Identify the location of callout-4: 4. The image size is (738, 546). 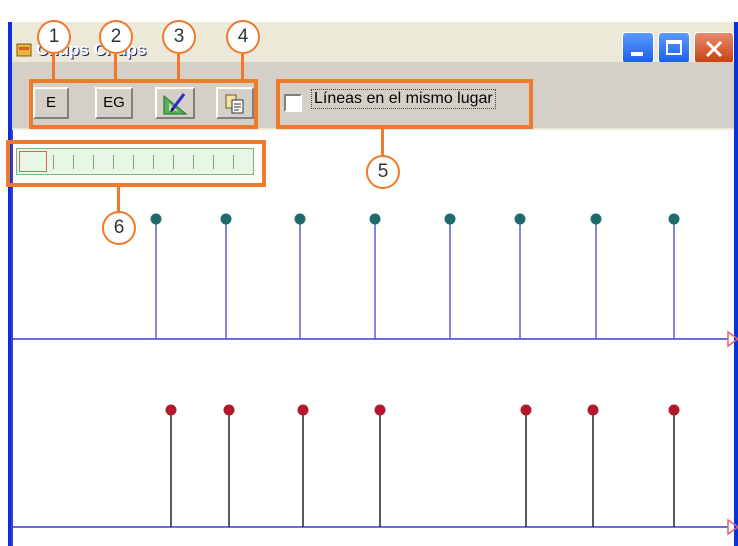
(243, 37).